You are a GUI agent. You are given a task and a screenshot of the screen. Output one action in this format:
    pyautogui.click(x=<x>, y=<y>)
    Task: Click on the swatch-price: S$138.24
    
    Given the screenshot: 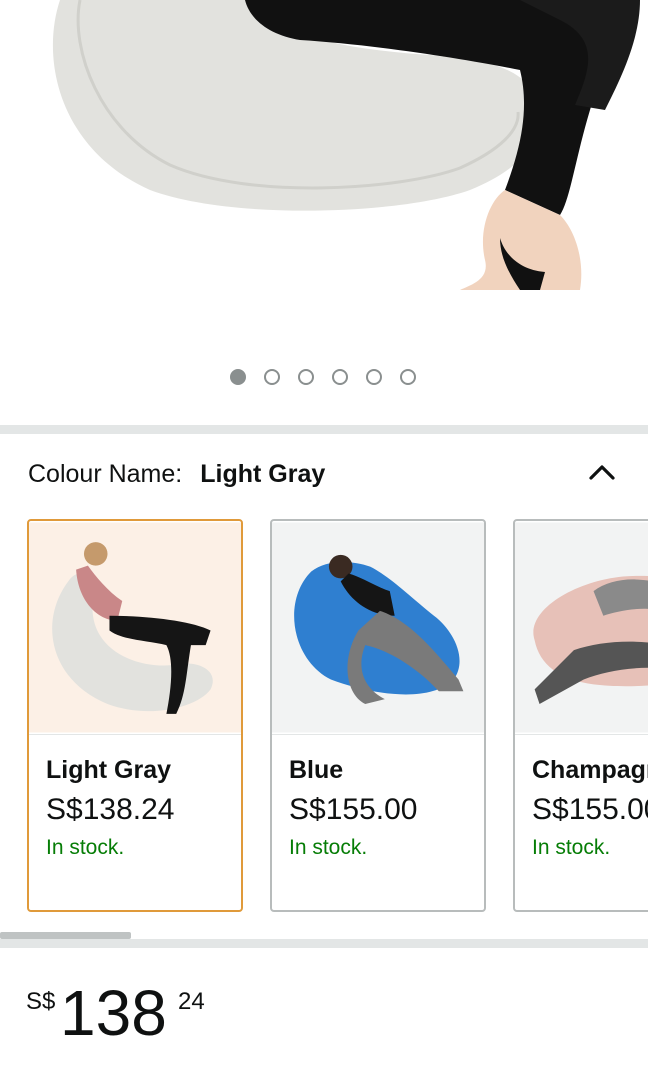 What is the action you would take?
    pyautogui.click(x=110, y=809)
    